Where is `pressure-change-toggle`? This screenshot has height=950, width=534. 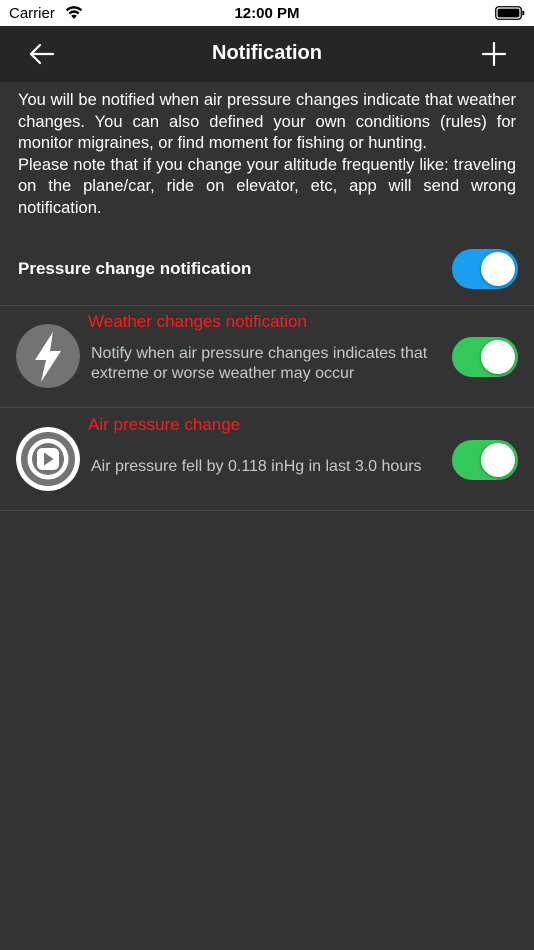 pressure-change-toggle is located at coordinates (485, 269).